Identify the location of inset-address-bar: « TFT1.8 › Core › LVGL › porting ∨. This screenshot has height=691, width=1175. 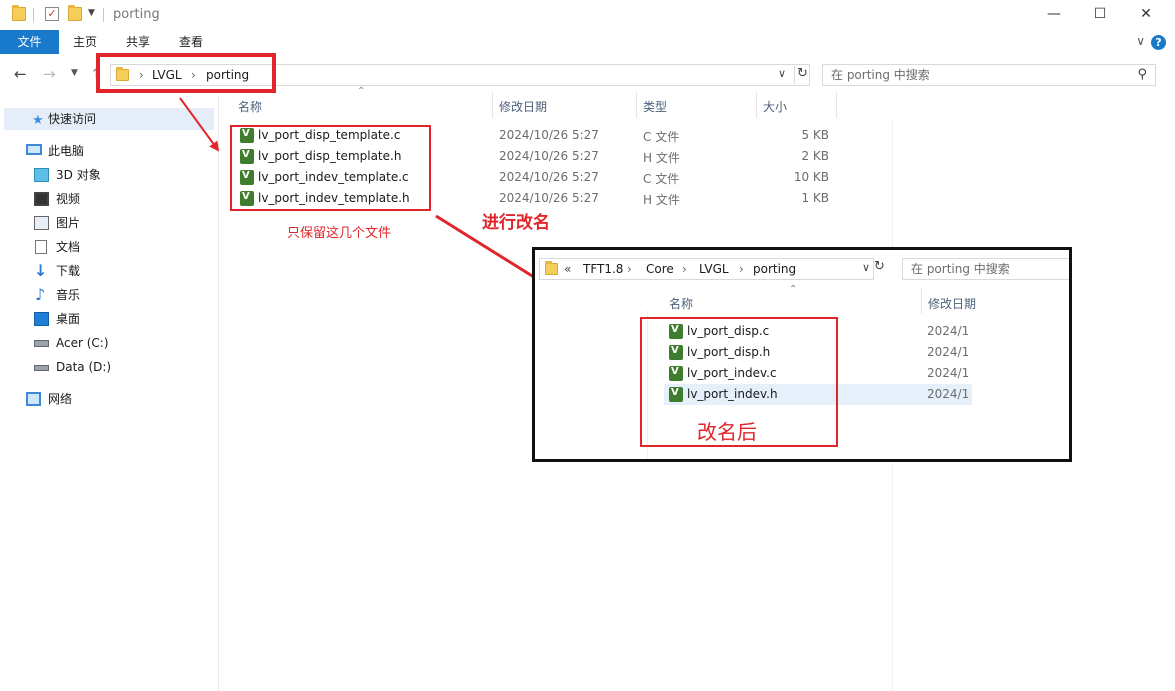
(706, 269).